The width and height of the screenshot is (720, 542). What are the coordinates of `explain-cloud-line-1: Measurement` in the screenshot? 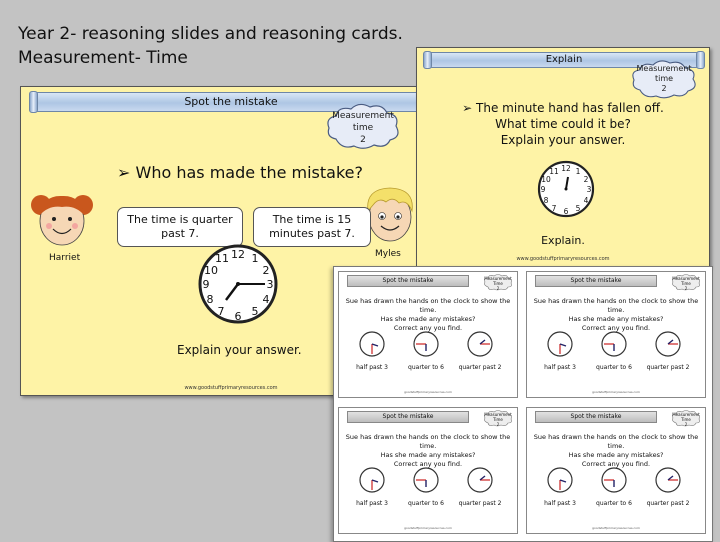 It's located at (664, 68).